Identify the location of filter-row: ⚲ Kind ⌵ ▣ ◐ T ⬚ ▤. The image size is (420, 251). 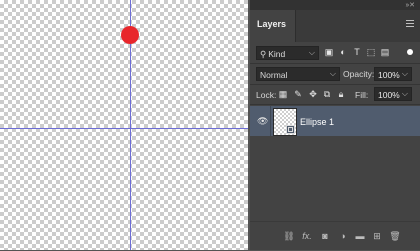
(335, 54).